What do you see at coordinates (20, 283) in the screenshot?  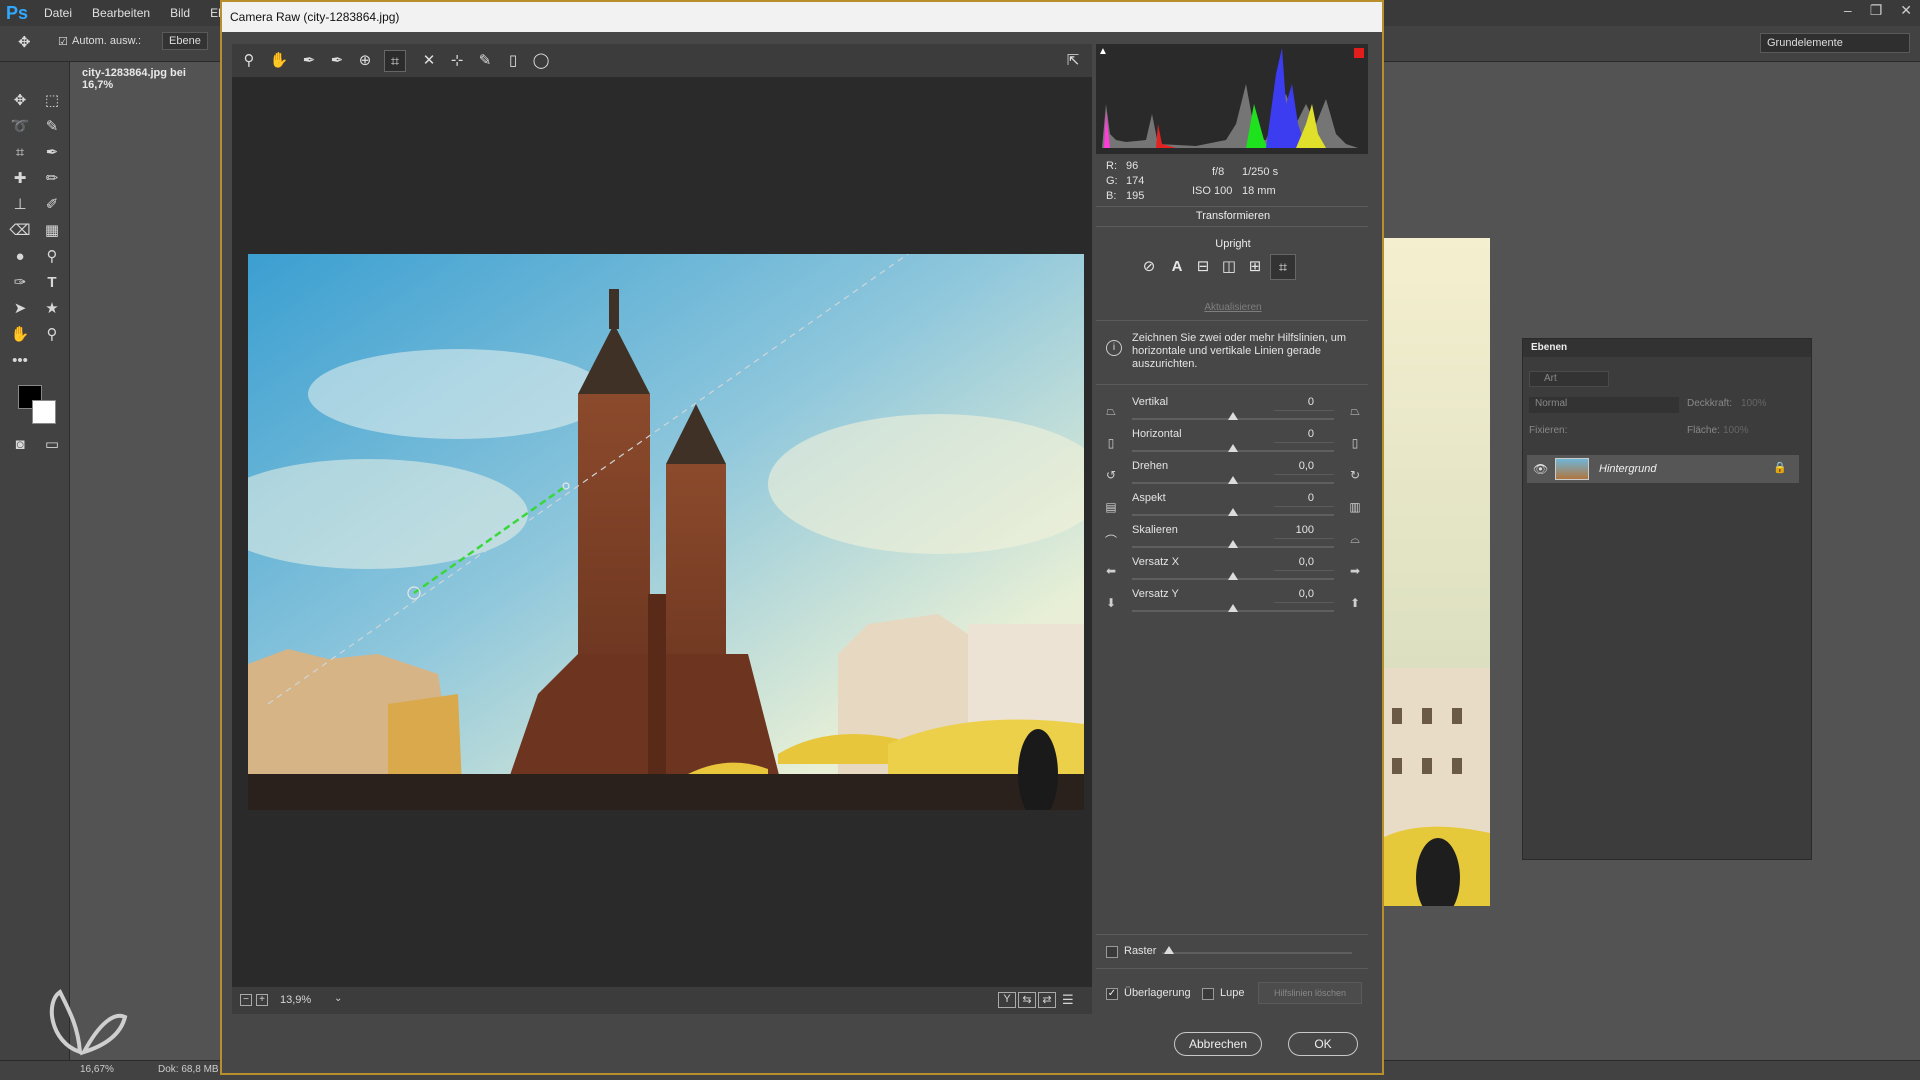 I see `pen-tool-icon: ✑` at bounding box center [20, 283].